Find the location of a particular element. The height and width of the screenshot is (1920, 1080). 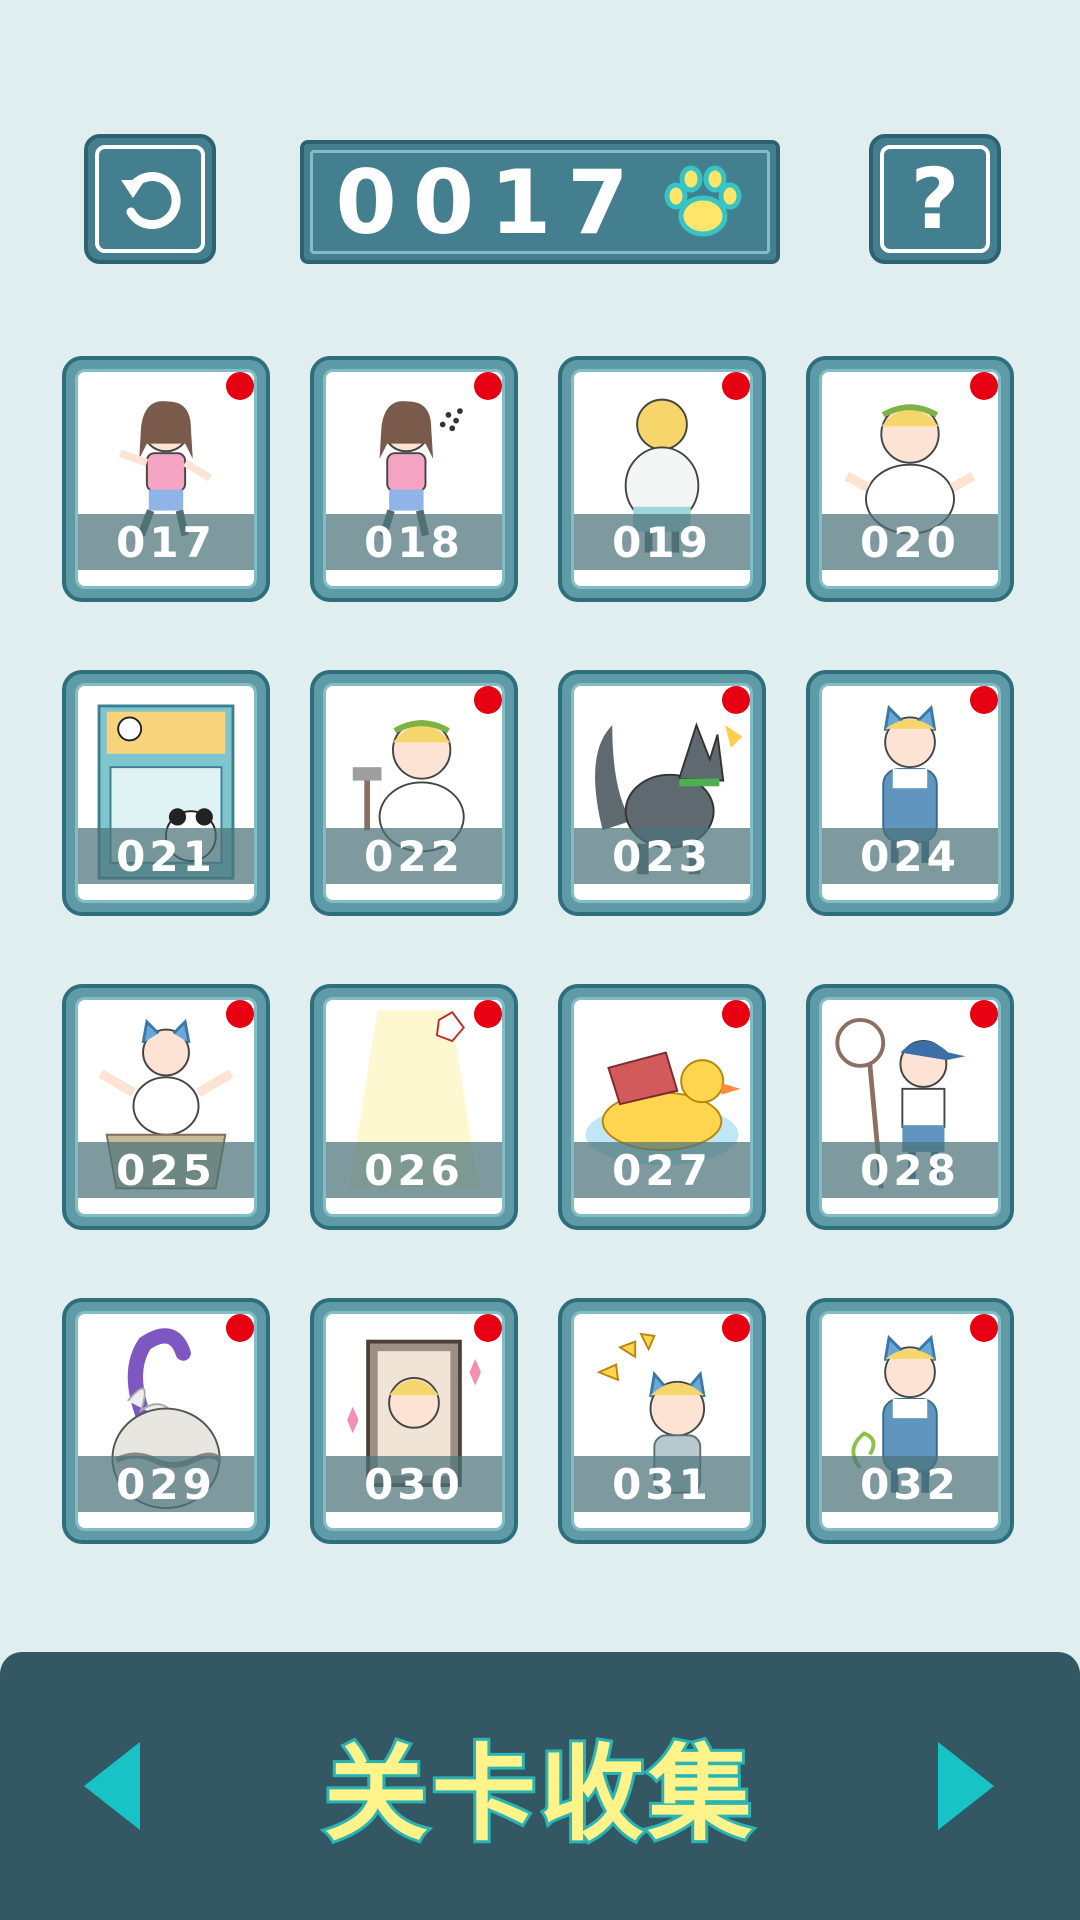

level-number-band: 032 is located at coordinates (910, 1484).